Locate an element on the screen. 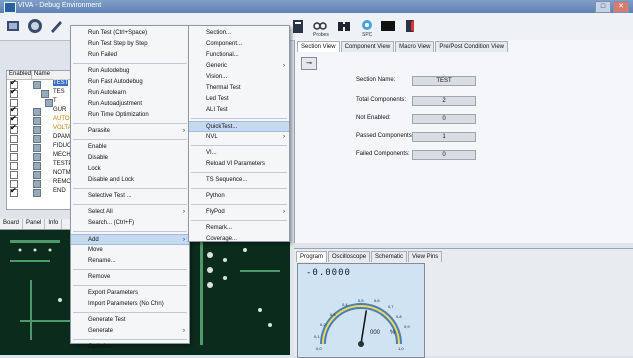 This screenshot has width=633, height=358. pin-icon: ⊸ is located at coordinates (309, 63).